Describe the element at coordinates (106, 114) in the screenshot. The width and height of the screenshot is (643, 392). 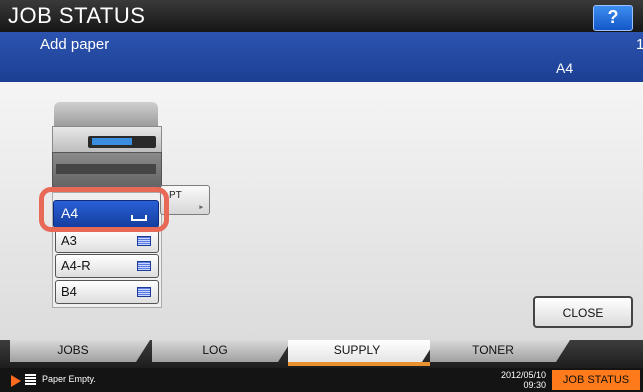
I see `printer-top` at that location.